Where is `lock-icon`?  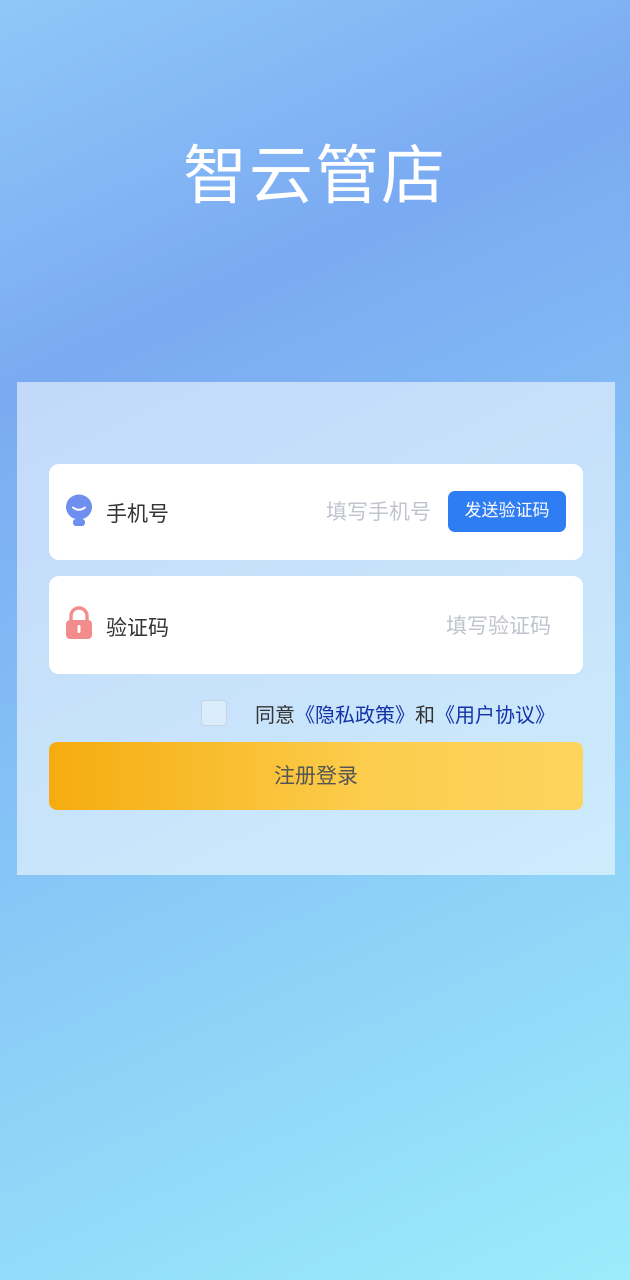 lock-icon is located at coordinates (79, 622).